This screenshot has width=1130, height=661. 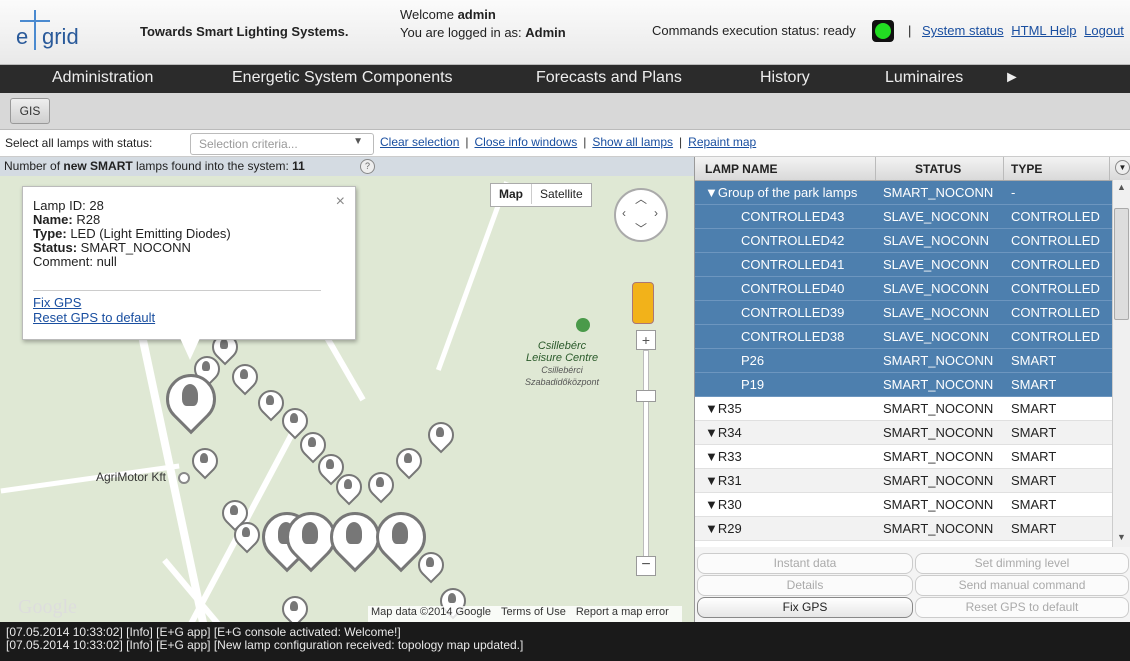 I want to click on type-label: Type:, so click(x=52, y=233).